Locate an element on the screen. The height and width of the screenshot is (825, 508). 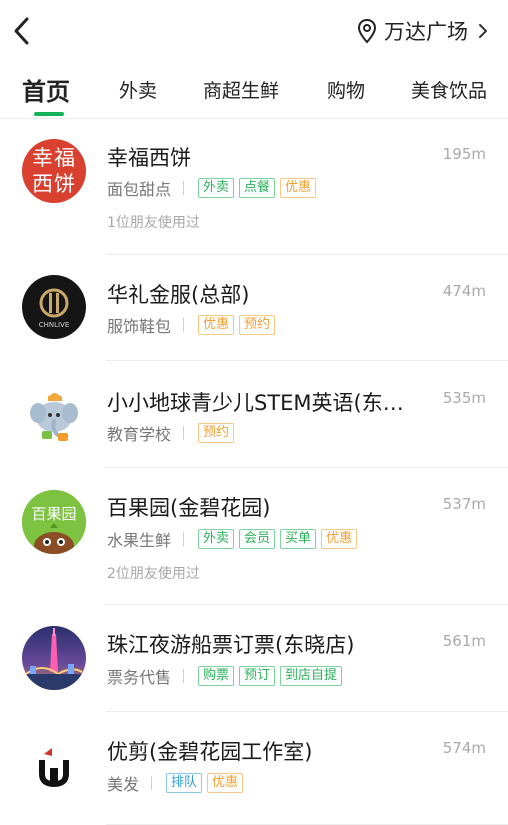
shop-meta: 面包甜点 外卖 点餐 优惠 is located at coordinates (214, 188).